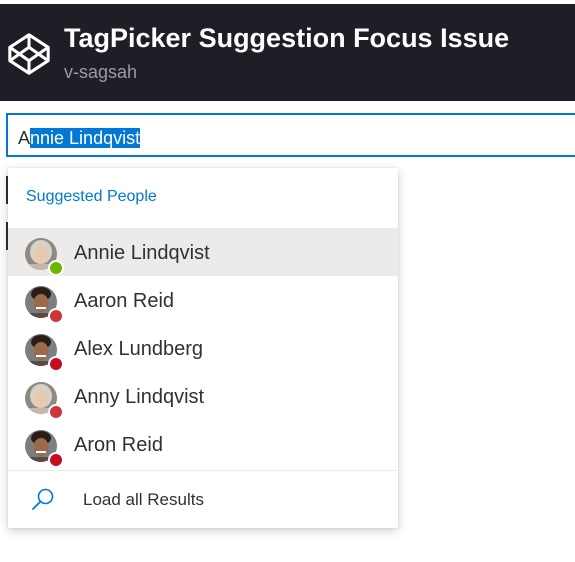 The height and width of the screenshot is (562, 575). I want to click on suggestion-name: Anny Lindqvist, so click(139, 397).